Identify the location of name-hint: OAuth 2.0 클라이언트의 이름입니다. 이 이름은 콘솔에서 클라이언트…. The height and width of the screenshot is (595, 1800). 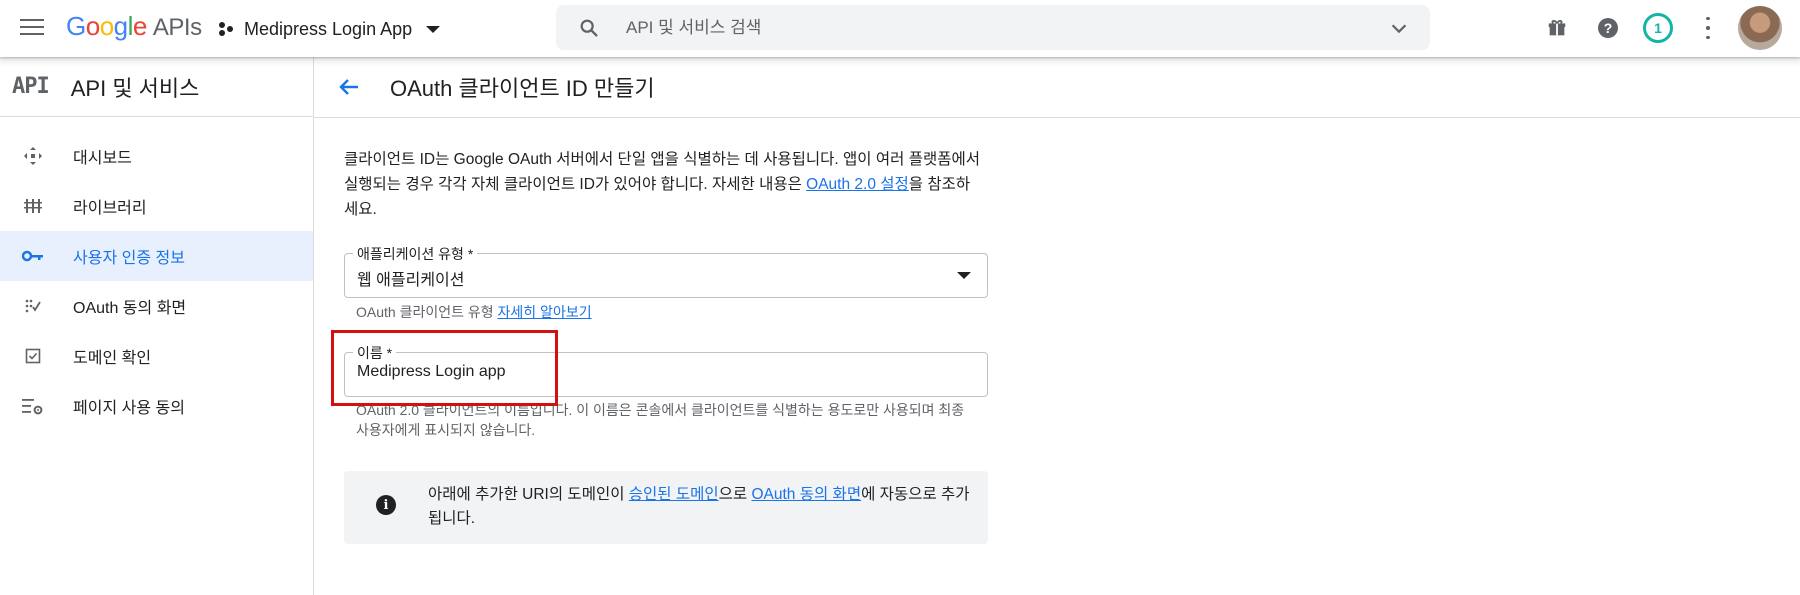
(660, 420).